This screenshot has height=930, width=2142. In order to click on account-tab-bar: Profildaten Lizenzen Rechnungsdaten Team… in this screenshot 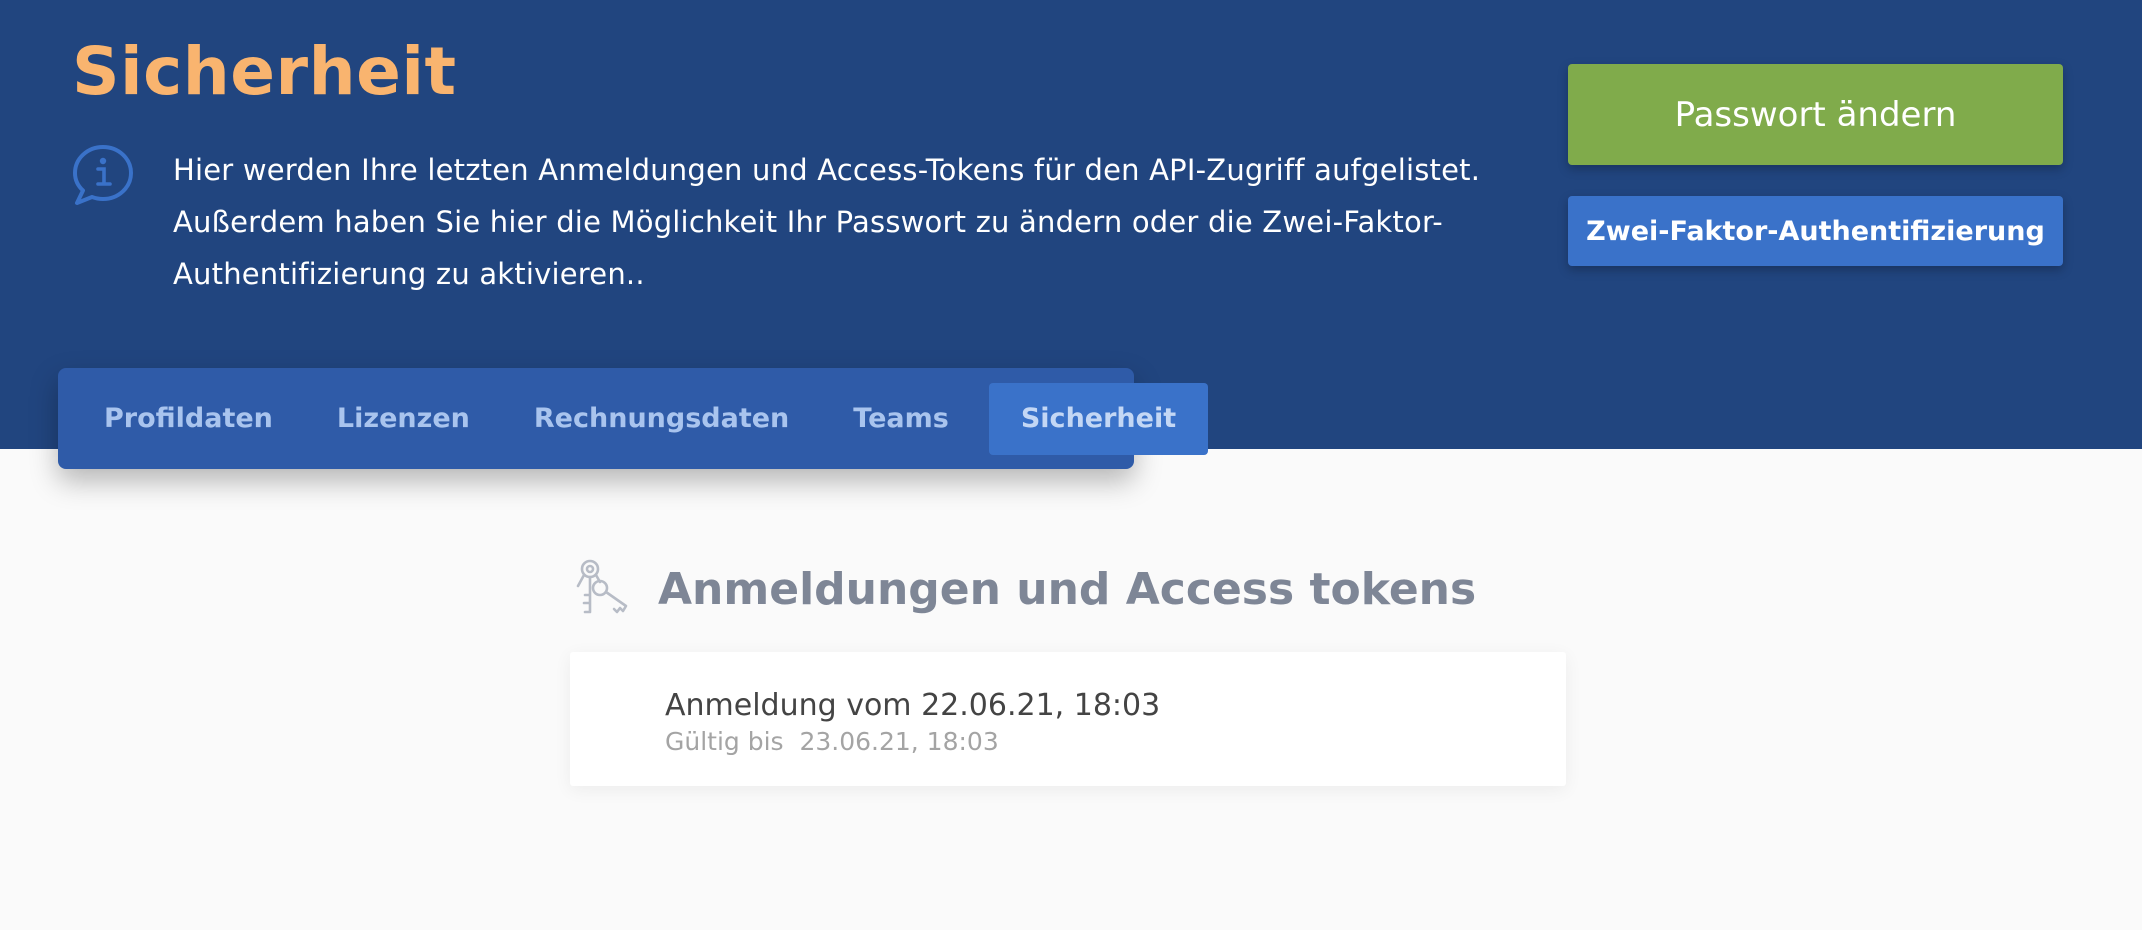, I will do `click(633, 418)`.